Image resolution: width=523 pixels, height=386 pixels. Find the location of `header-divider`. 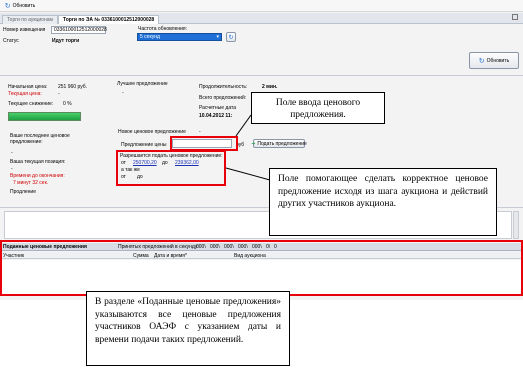

header-divider is located at coordinates (261, 75).